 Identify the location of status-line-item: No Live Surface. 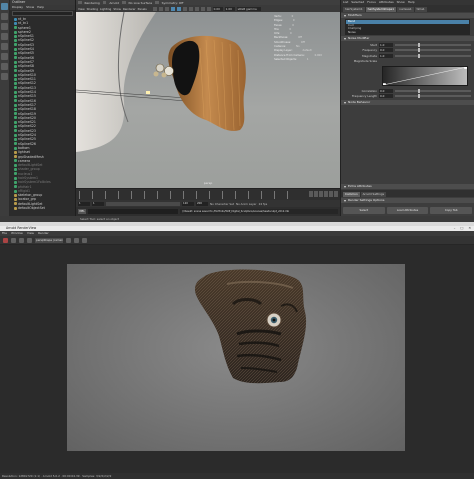
(141, 3).